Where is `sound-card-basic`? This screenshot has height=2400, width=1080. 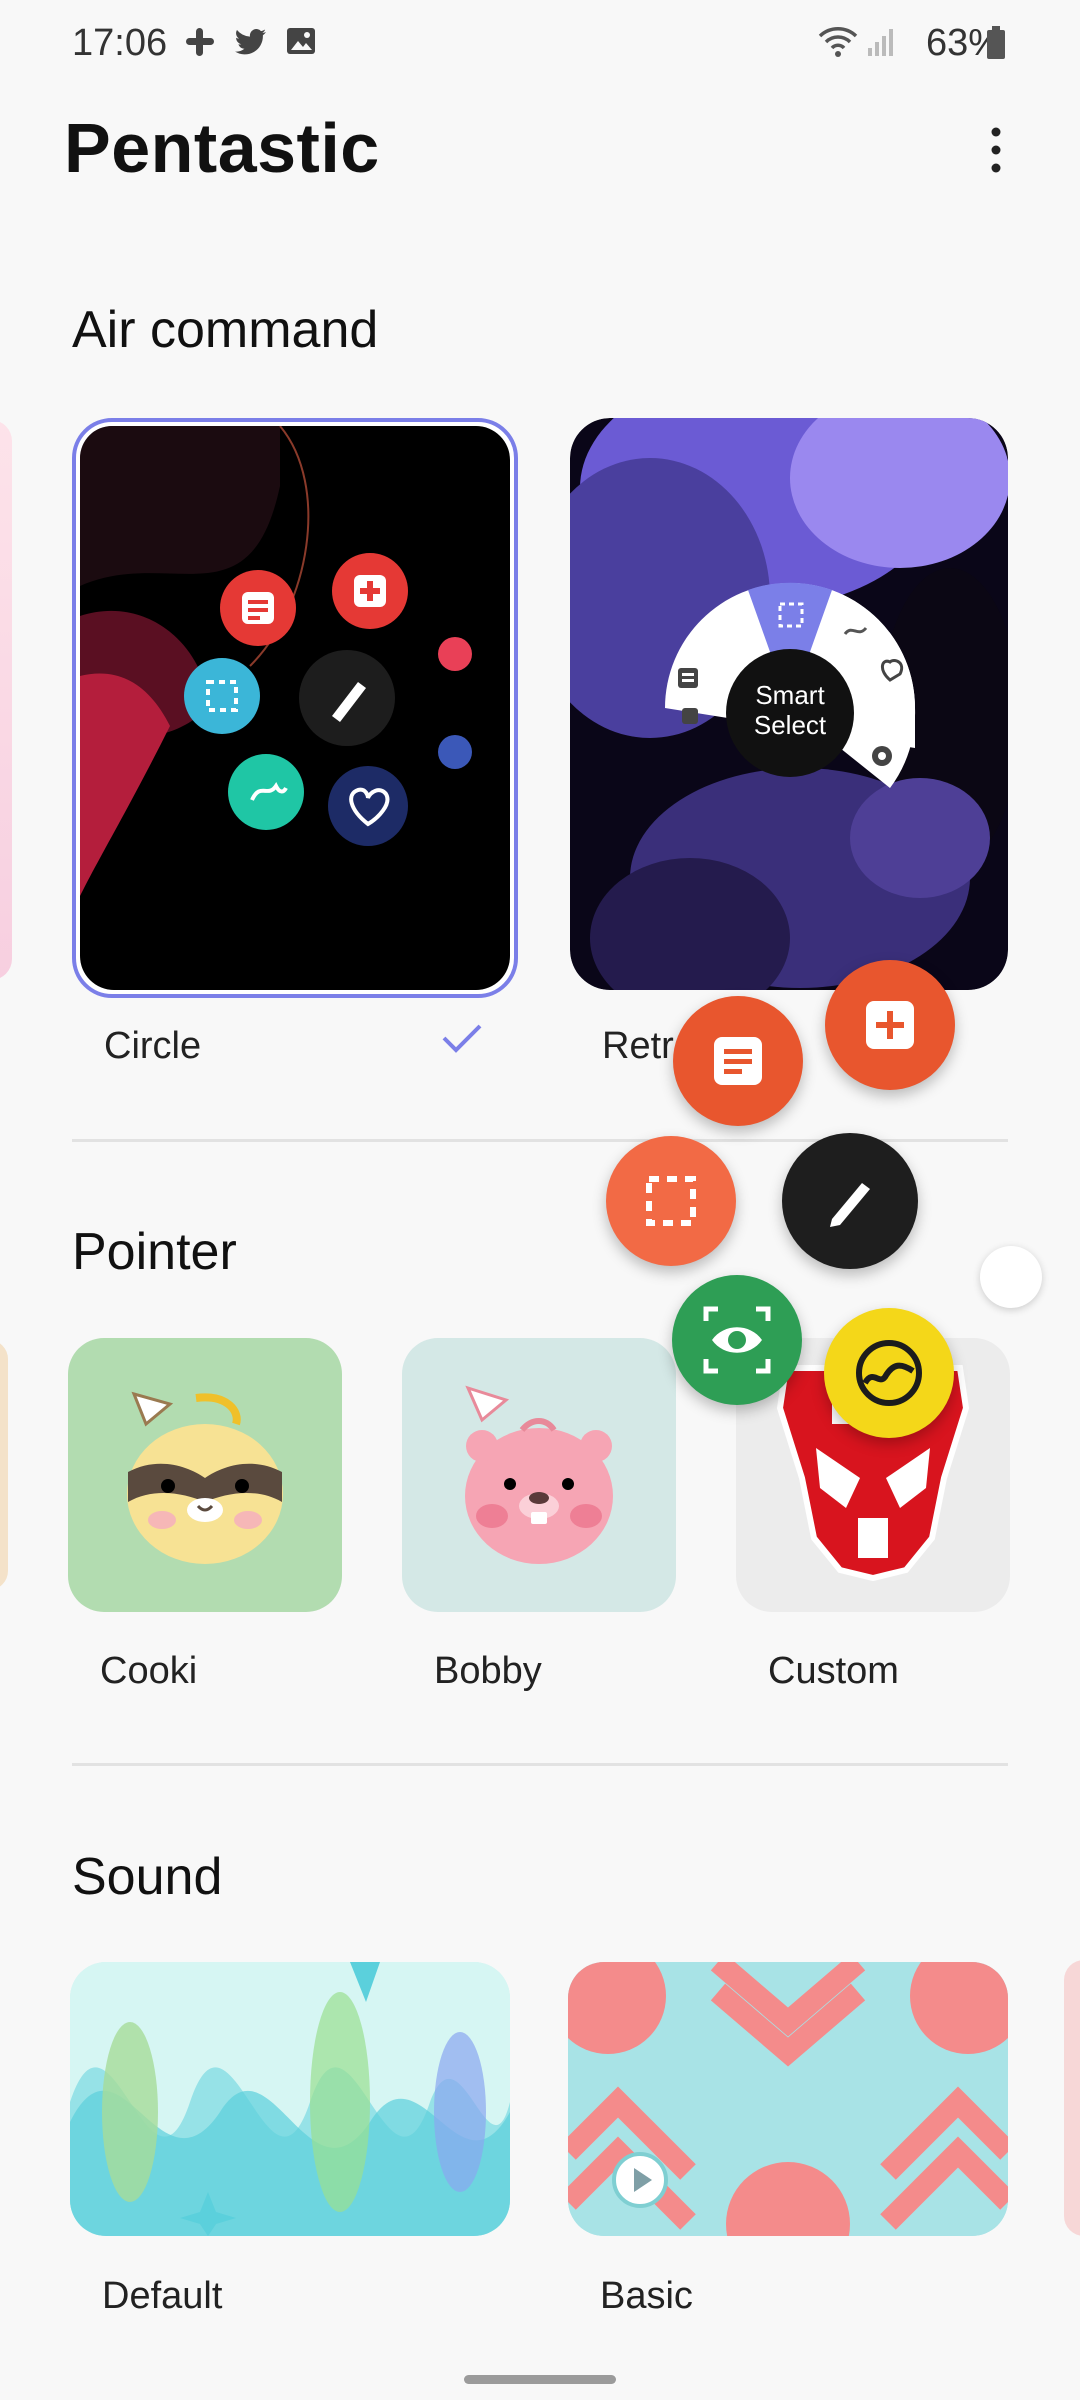
sound-card-basic is located at coordinates (788, 2099).